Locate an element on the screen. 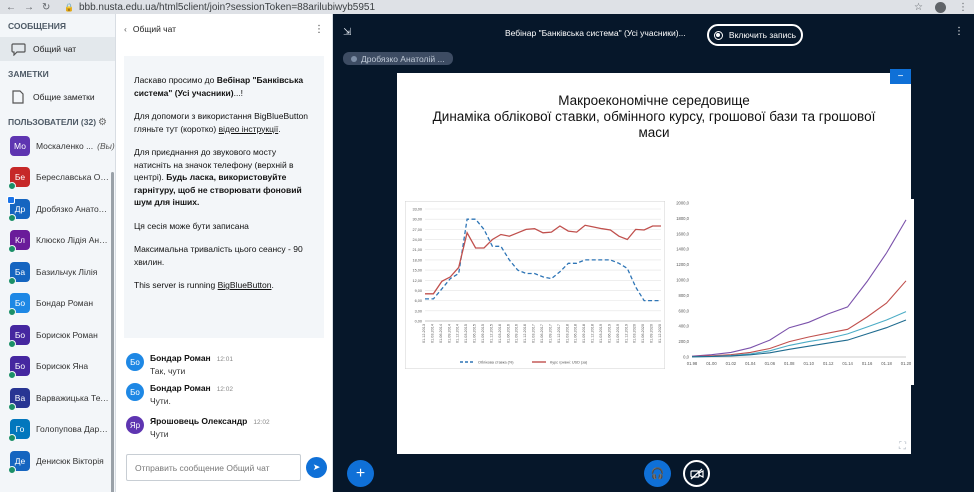  user-avatar: Кл is located at coordinates (19, 242).